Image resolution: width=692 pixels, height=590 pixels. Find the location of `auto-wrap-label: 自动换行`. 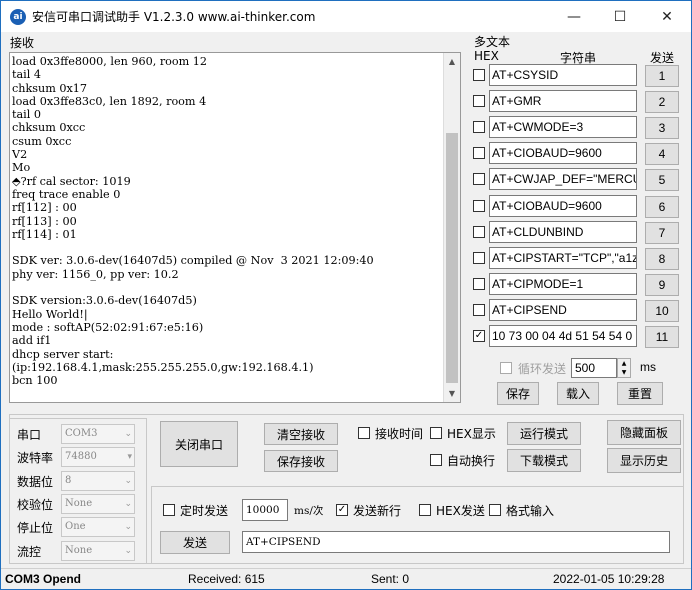

auto-wrap-label: 自动换行 is located at coordinates (471, 461).